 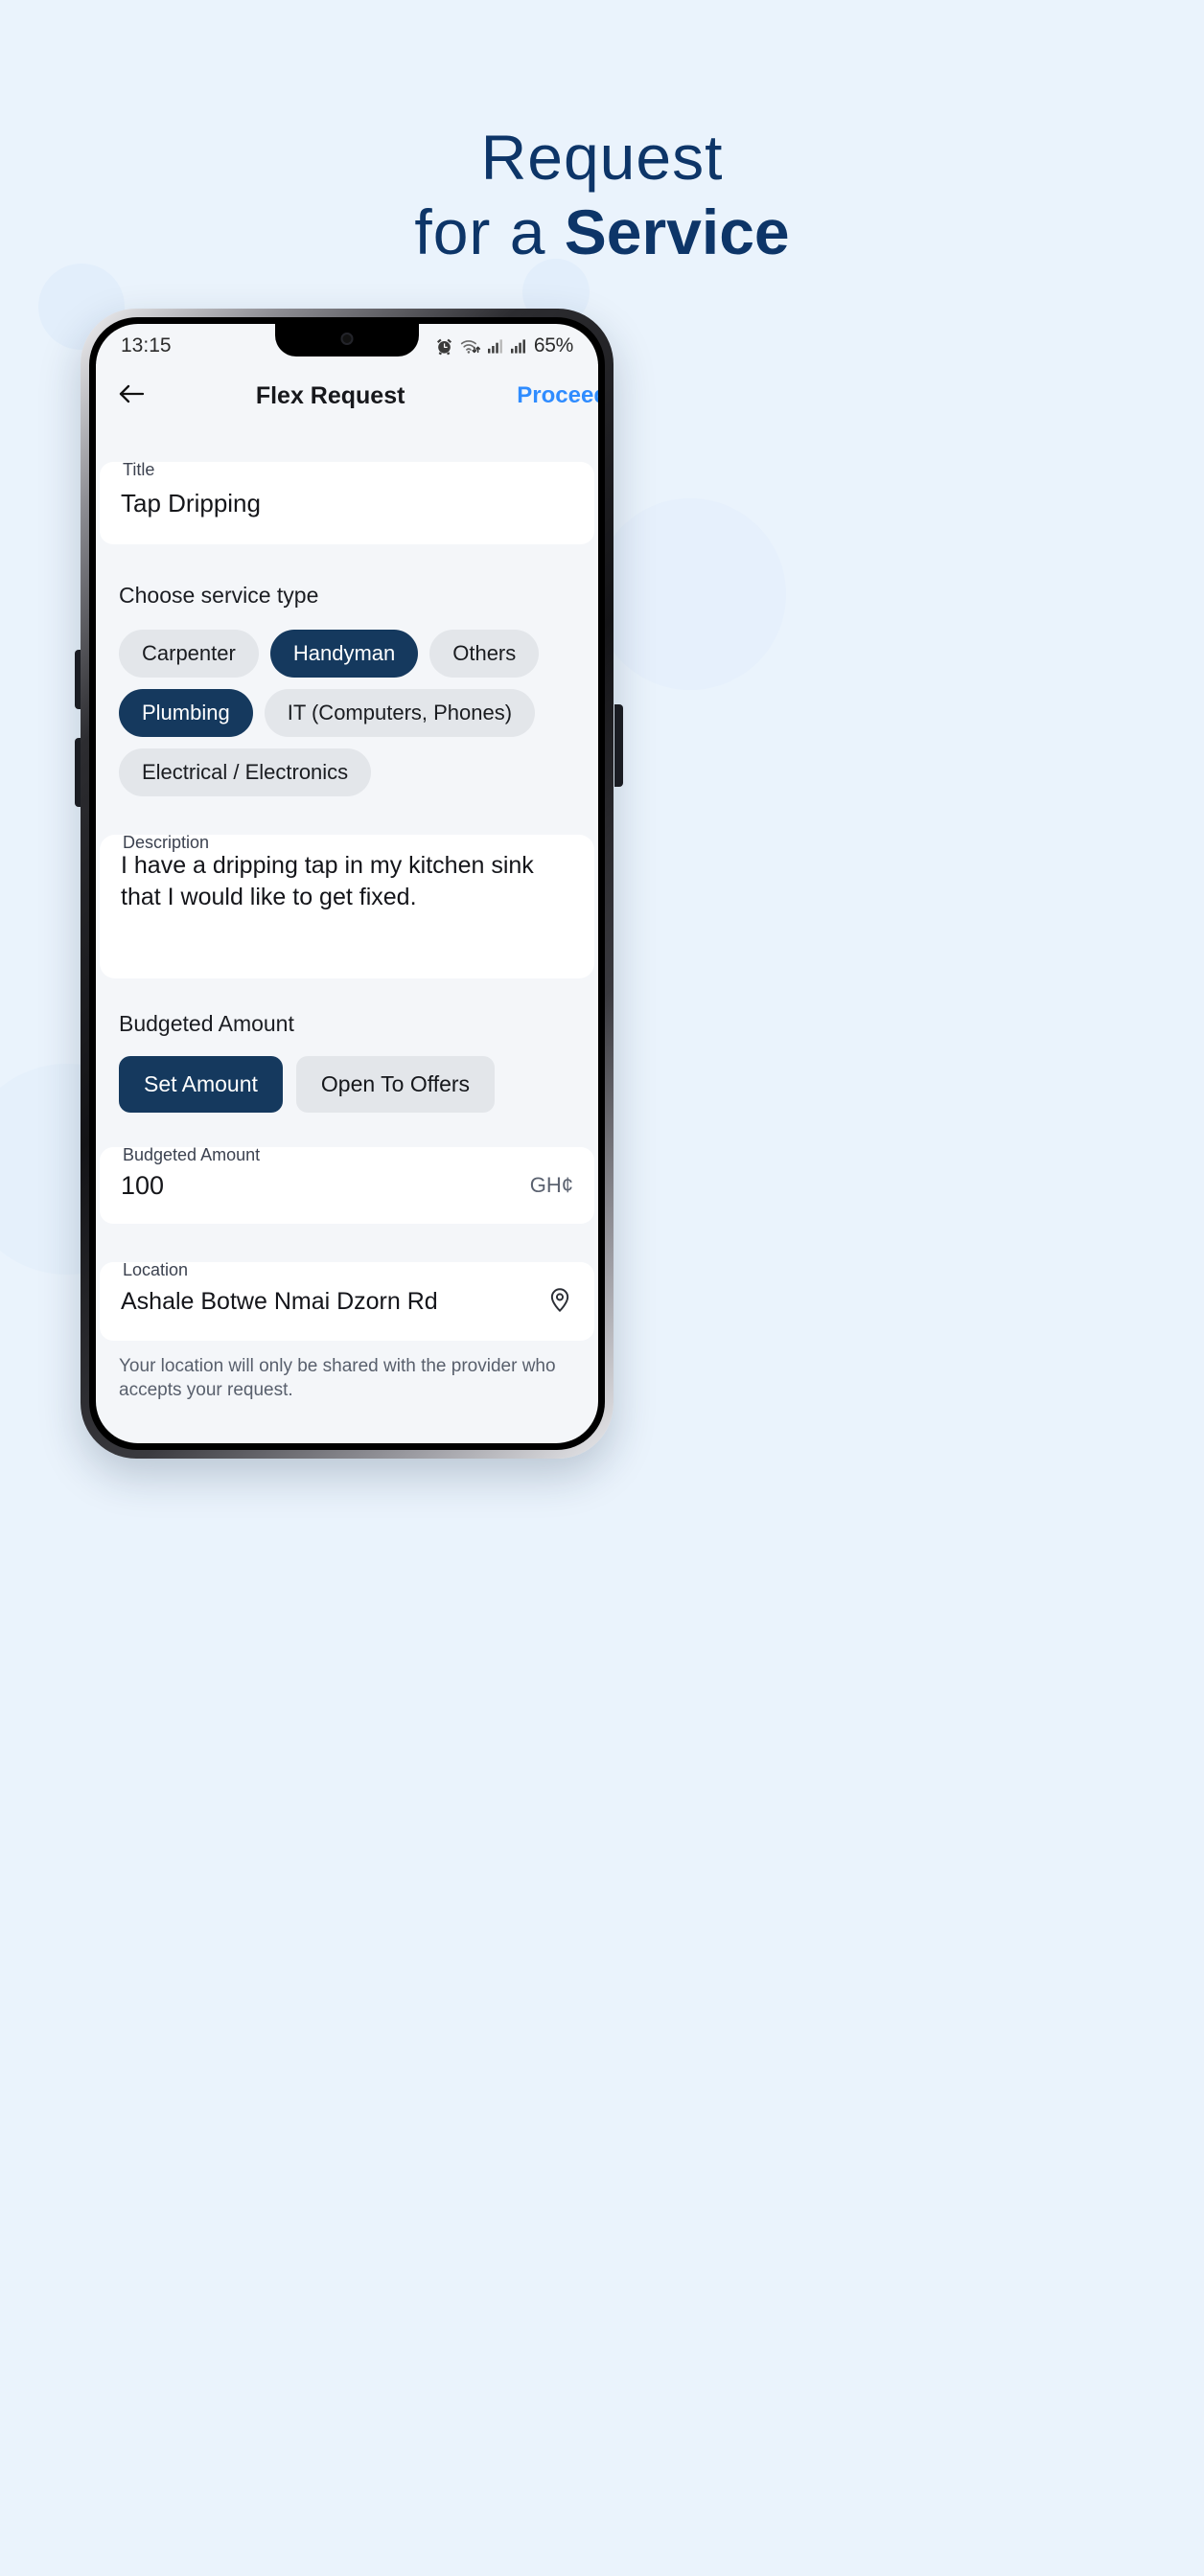 I want to click on proceed-button: Proceed, so click(x=557, y=395).